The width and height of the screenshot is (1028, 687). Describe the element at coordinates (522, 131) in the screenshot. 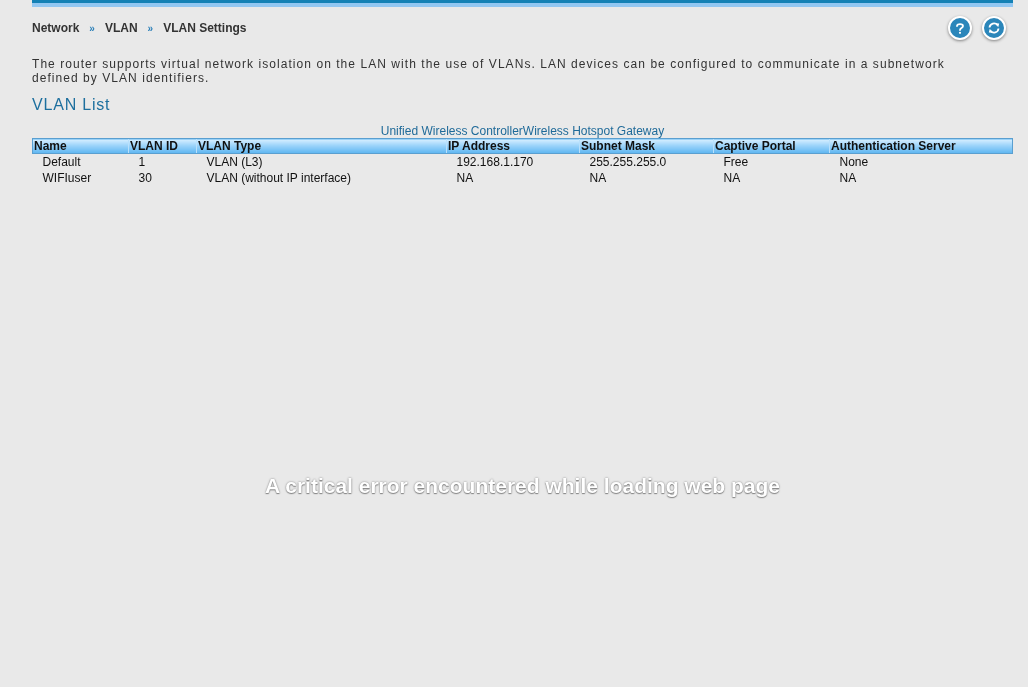

I see `table-caption: Unified Wireless ControllerWireless Hotspot Gateway` at that location.